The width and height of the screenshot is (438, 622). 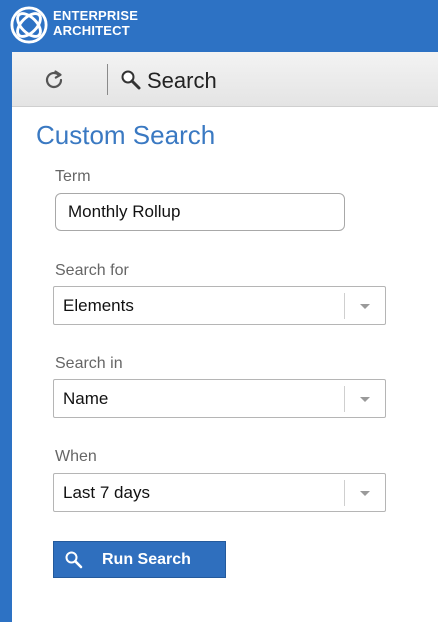 What do you see at coordinates (219, 305) in the screenshot?
I see `search-for-select: Elements` at bounding box center [219, 305].